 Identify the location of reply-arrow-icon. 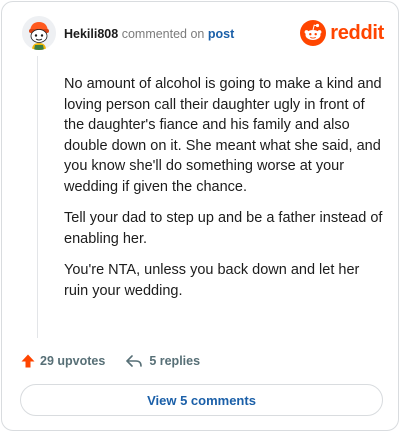
(134, 361).